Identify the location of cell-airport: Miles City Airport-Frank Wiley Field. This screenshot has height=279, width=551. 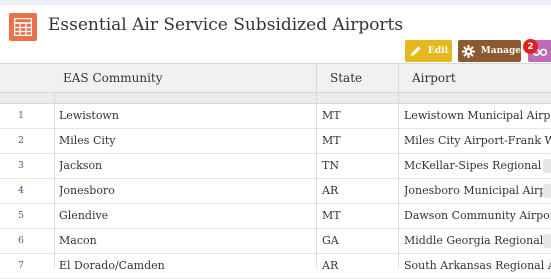
(477, 140).